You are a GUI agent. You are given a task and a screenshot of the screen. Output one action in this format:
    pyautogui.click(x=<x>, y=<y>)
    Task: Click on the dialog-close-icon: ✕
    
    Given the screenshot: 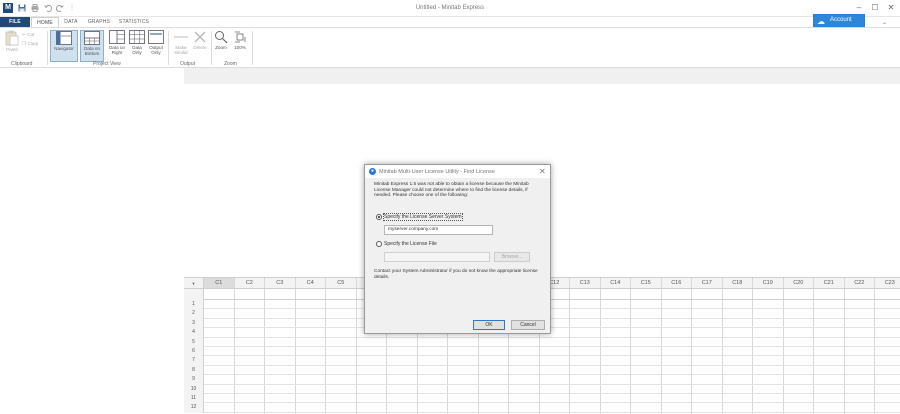 What is the action you would take?
    pyautogui.click(x=542, y=171)
    